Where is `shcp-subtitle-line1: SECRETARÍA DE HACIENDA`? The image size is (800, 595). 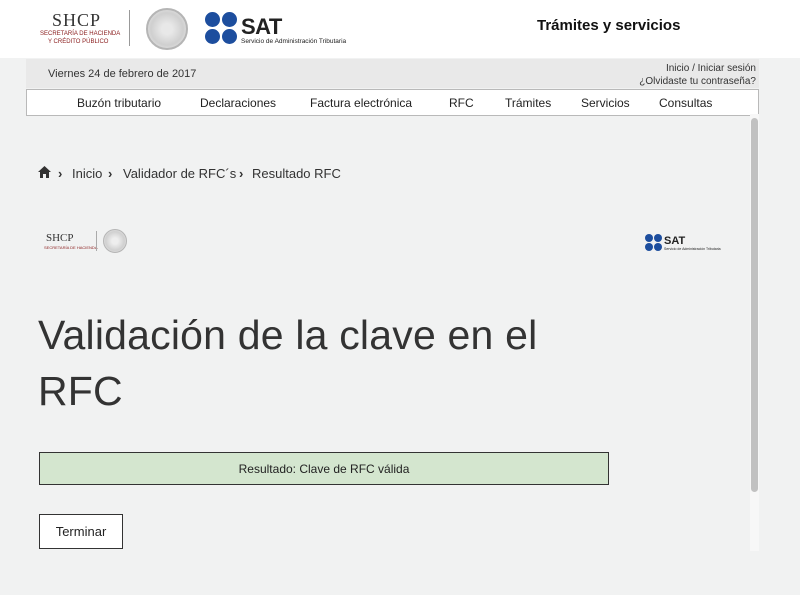 shcp-subtitle-line1: SECRETARÍA DE HACIENDA is located at coordinates (80, 34).